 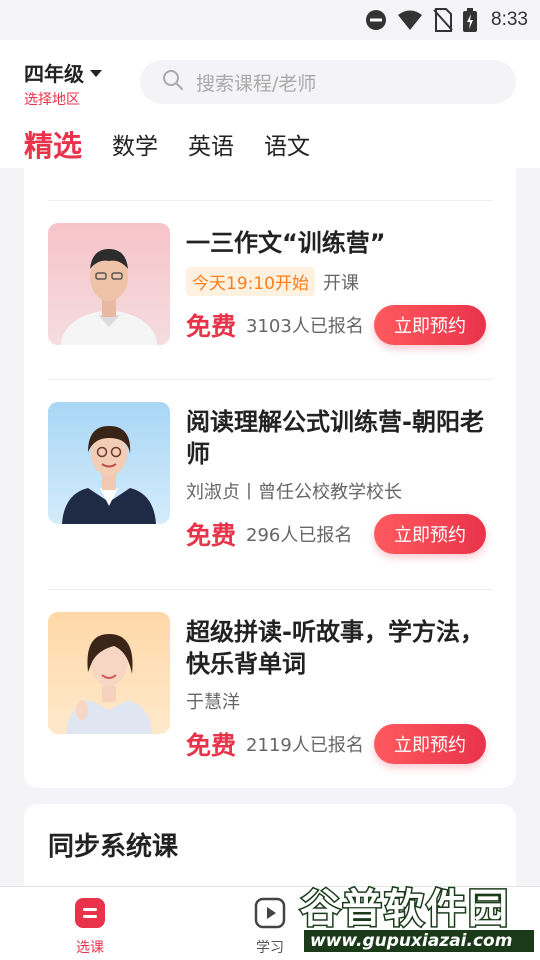 I want to click on enrolled-count: 296人已报名, so click(x=299, y=535).